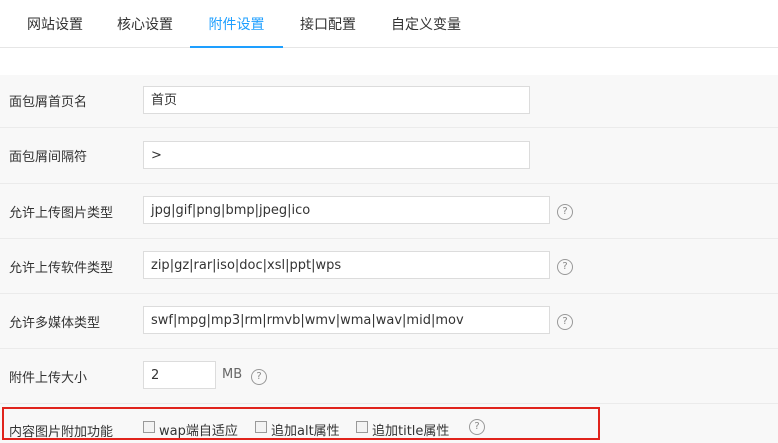 This screenshot has height=443, width=778. Describe the element at coordinates (179, 375) in the screenshot. I see `upload-size-input: 2` at that location.